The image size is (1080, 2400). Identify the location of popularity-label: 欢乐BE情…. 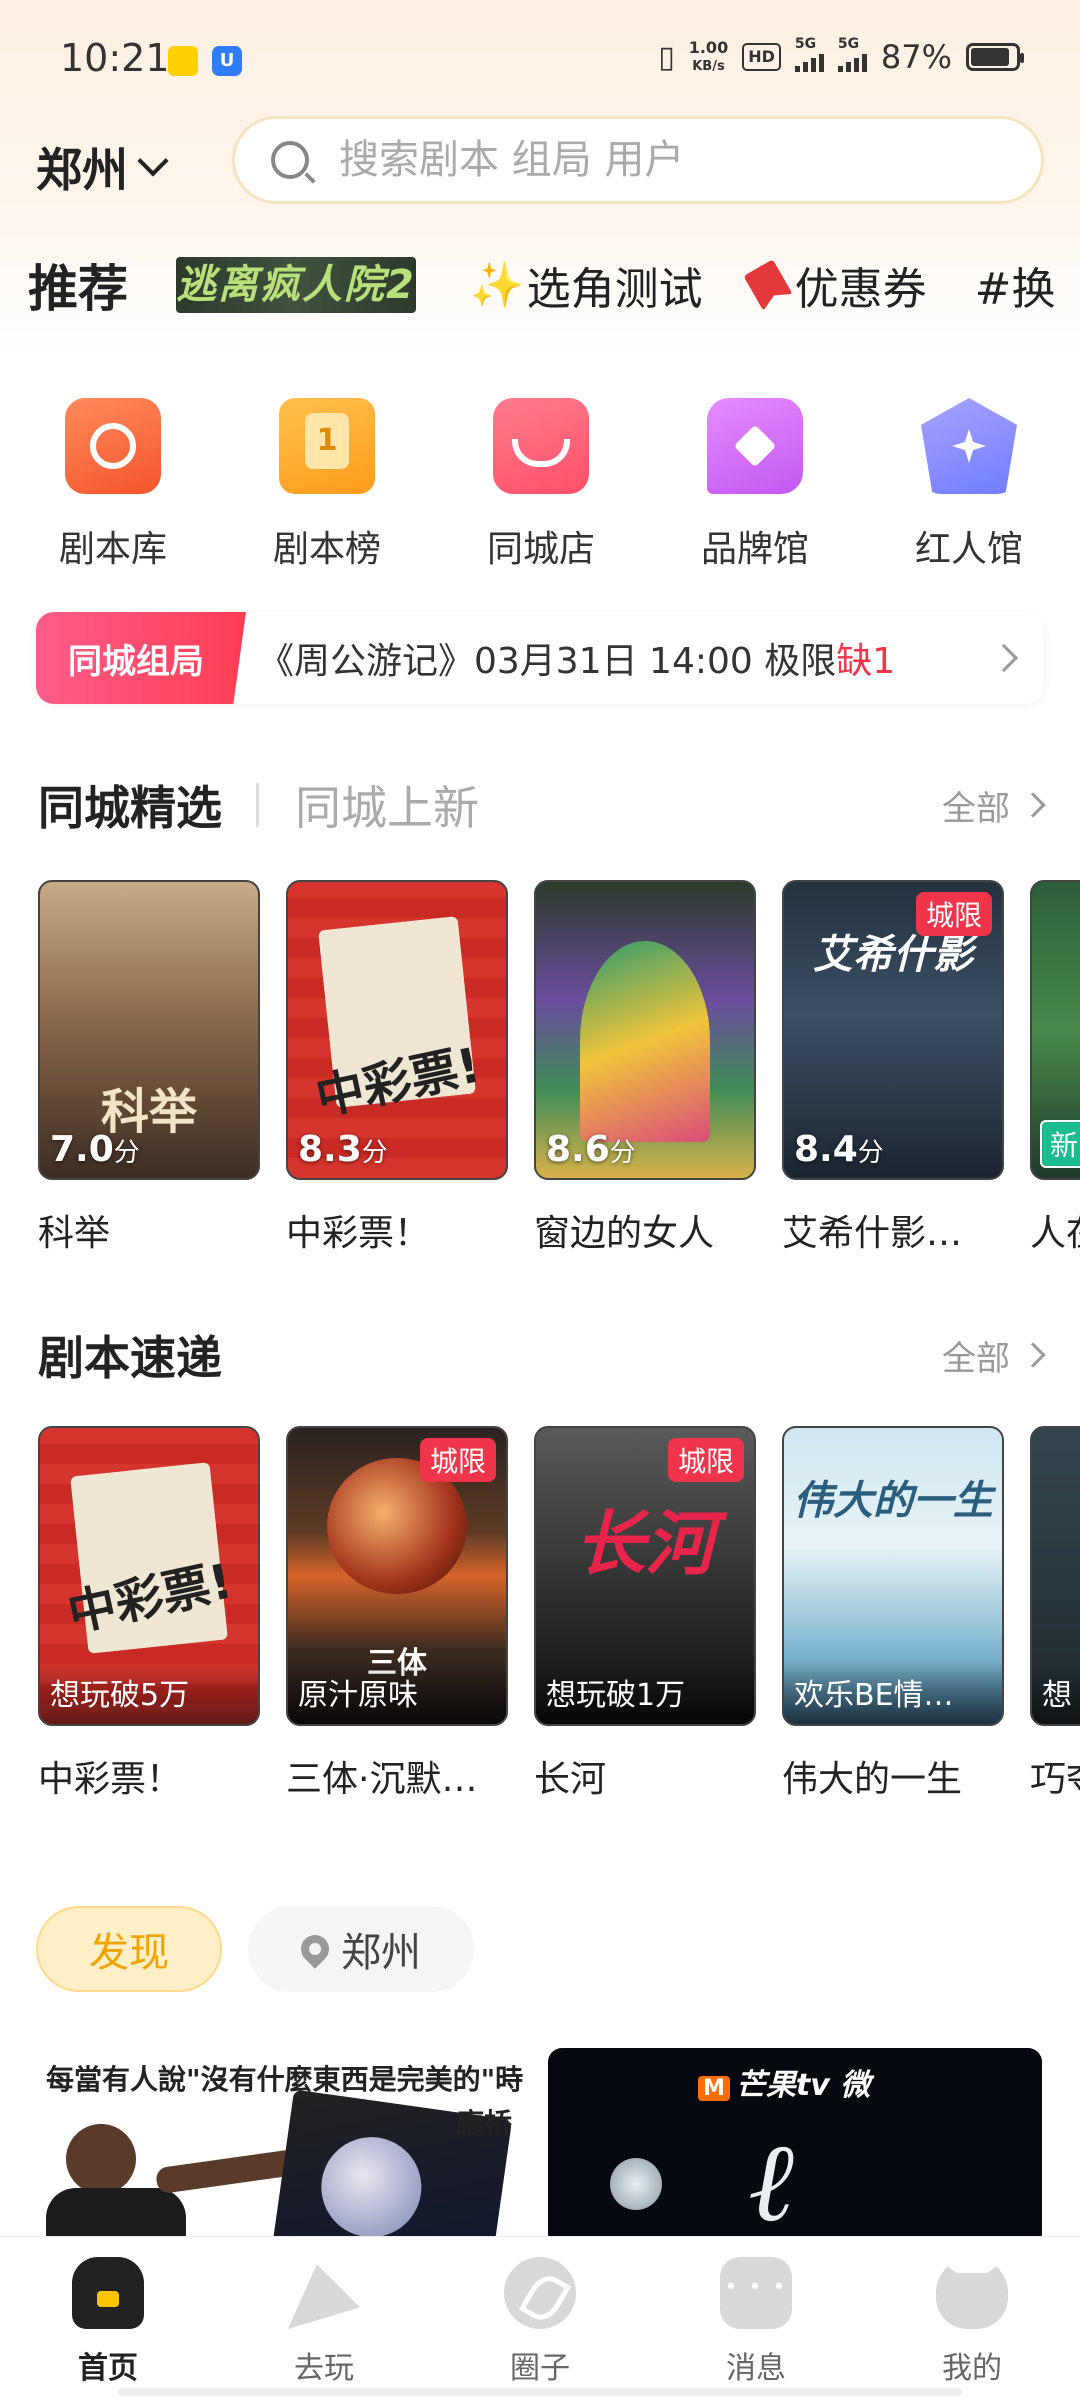
(893, 1693).